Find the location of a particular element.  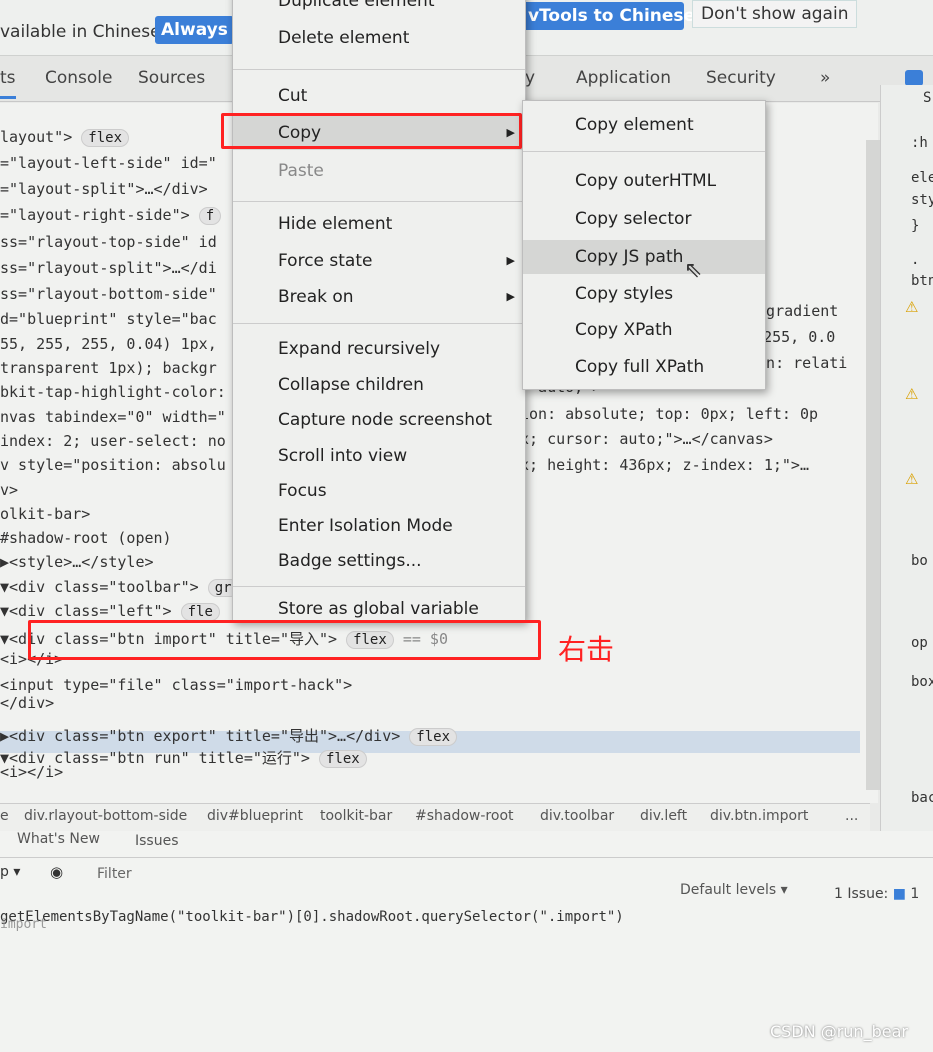

styles-pane-text: } is located at coordinates (915, 226).